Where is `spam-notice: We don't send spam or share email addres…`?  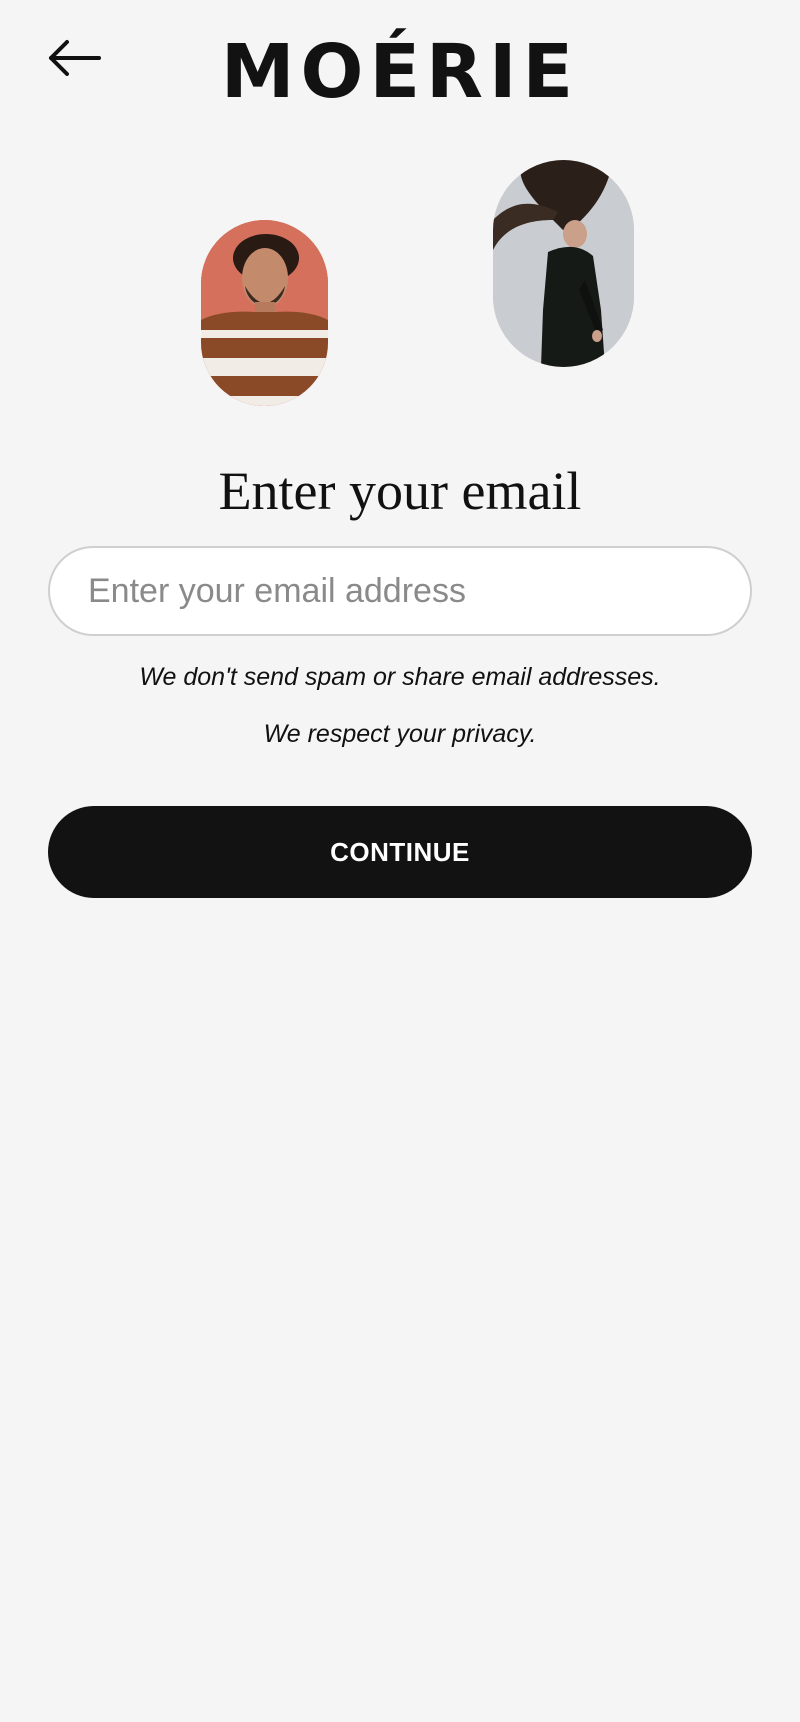
spam-notice: We don't send spam or share email addres… is located at coordinates (400, 677).